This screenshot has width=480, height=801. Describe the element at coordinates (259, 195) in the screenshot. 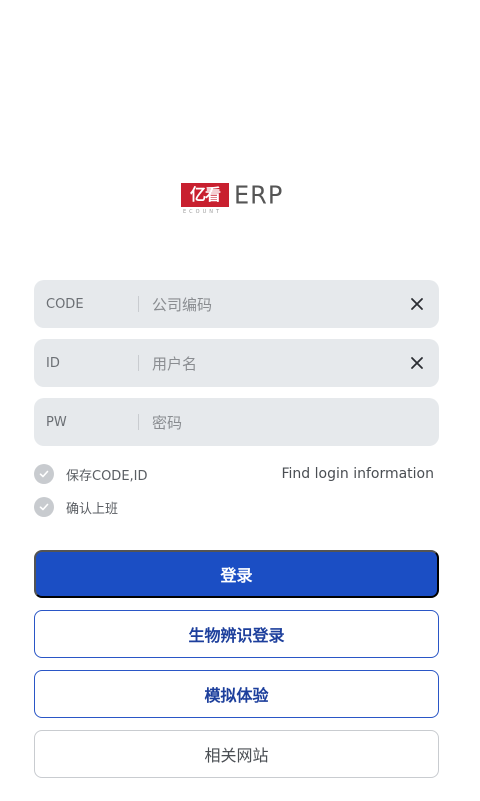

I see `logo-product-text: ERP` at that location.